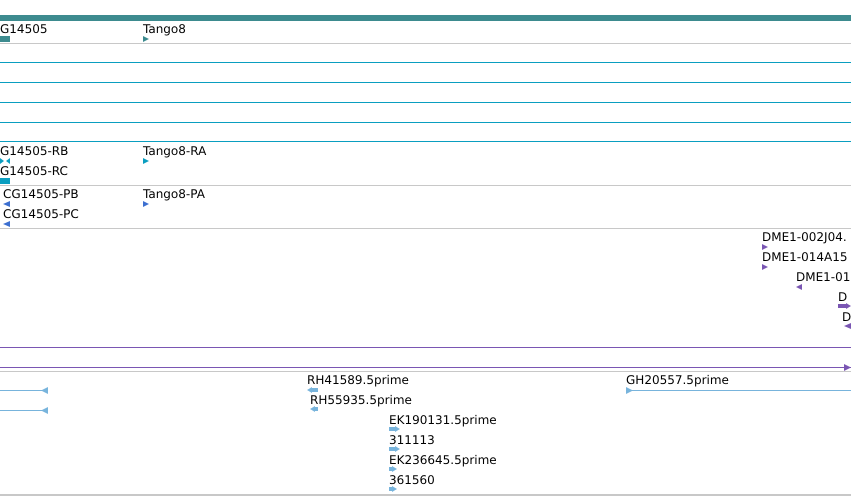 The image size is (851, 502). Describe the element at coordinates (823, 277) in the screenshot. I see `feature-label: DME1-01` at that location.